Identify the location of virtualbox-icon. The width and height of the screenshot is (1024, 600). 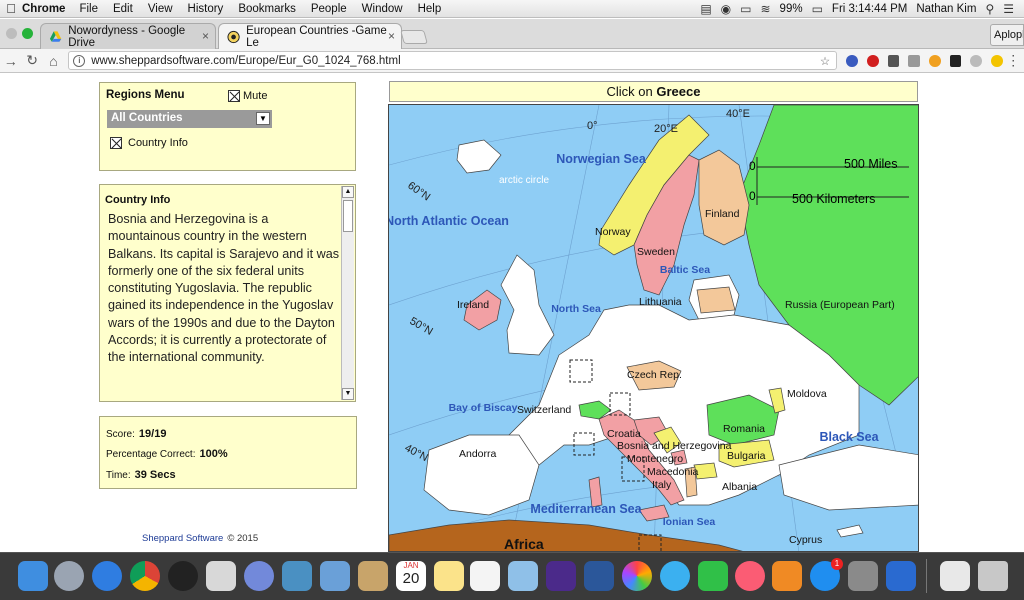
(297, 576).